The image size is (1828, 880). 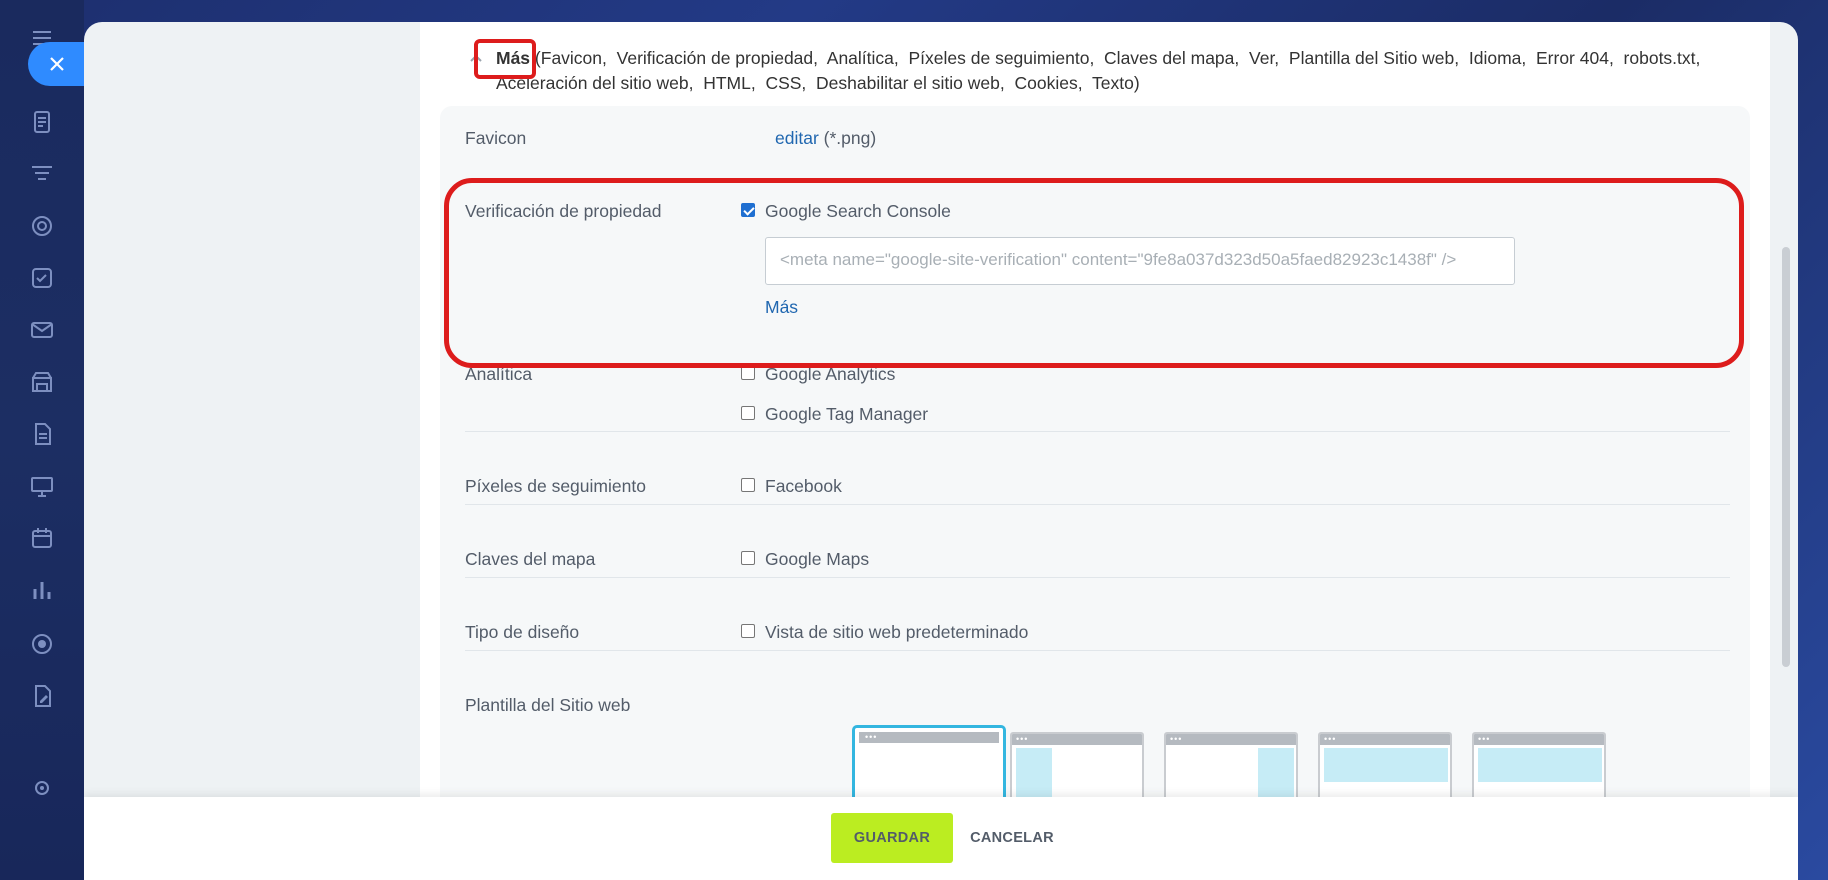 I want to click on template-thumb-3: •••, so click(x=1231, y=767).